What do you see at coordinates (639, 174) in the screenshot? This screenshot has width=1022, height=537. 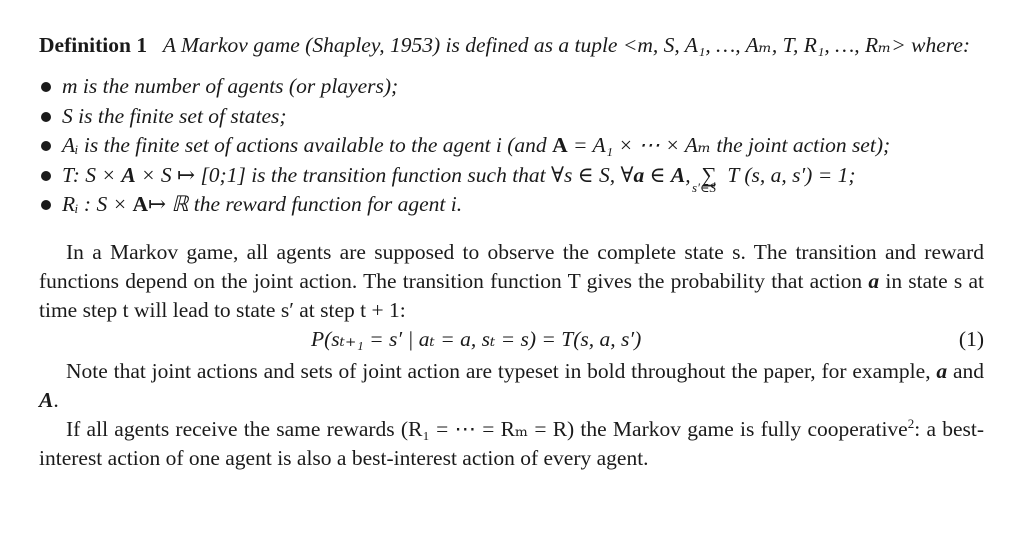 I see `bullet-bold-symbol: a` at bounding box center [639, 174].